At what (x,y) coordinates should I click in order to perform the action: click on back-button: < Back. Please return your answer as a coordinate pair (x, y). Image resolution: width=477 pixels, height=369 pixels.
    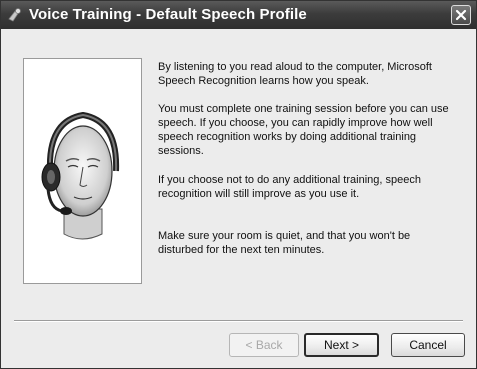
    Looking at the image, I should click on (264, 345).